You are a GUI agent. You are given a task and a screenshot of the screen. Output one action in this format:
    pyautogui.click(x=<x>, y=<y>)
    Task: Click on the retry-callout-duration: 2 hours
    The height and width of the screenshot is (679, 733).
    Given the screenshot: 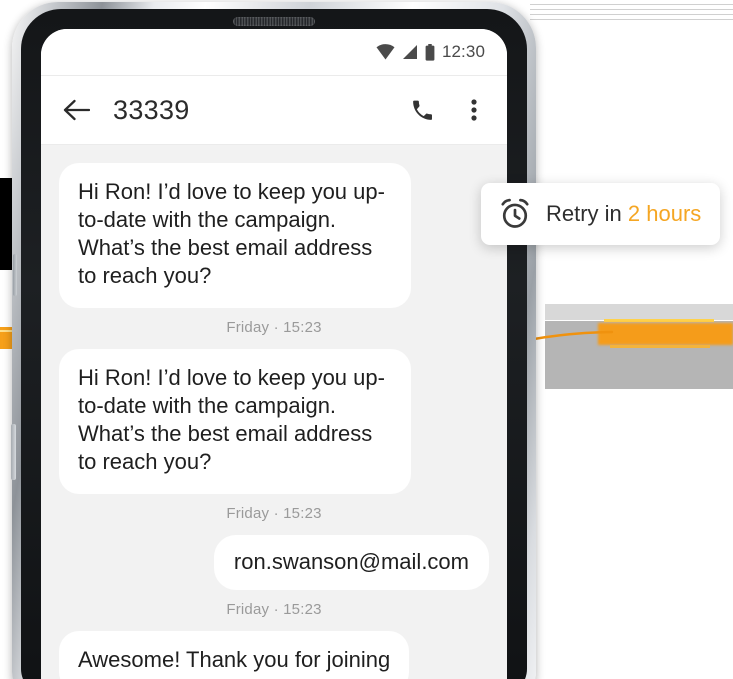 What is the action you would take?
    pyautogui.click(x=664, y=213)
    